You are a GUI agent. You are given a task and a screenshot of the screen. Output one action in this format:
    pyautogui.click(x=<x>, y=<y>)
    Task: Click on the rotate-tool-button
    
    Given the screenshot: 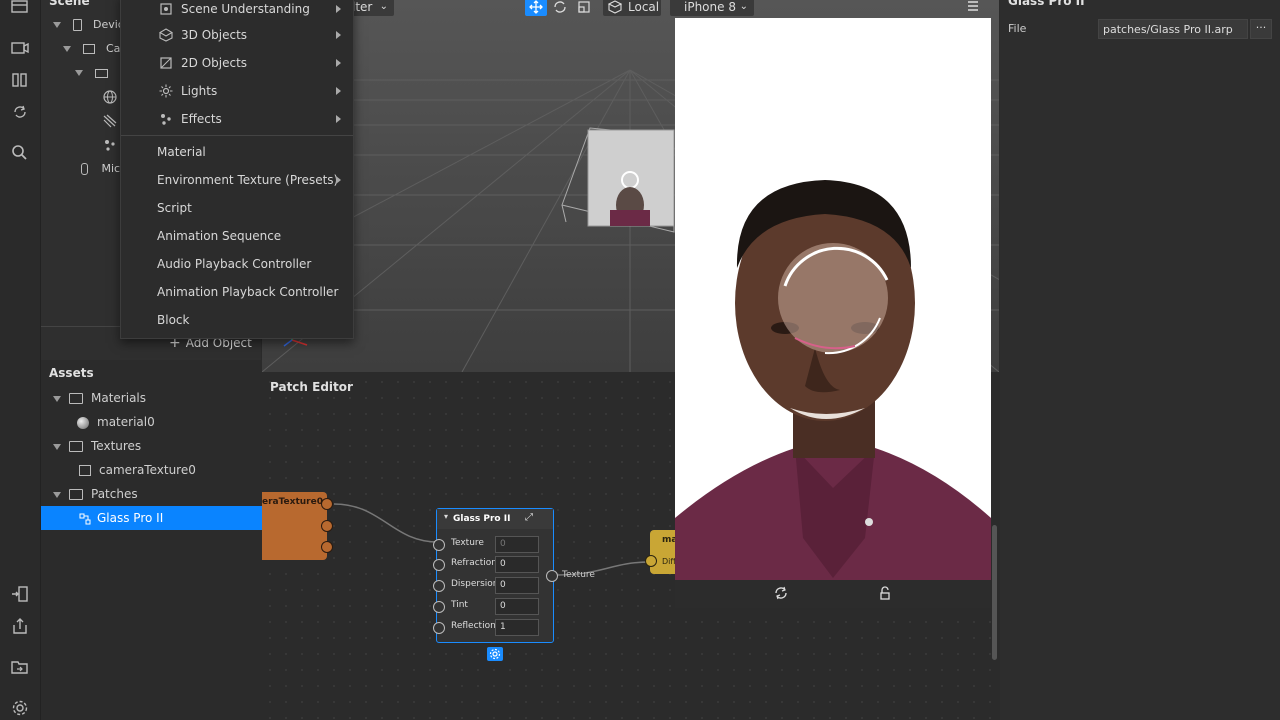 What is the action you would take?
    pyautogui.click(x=560, y=8)
    